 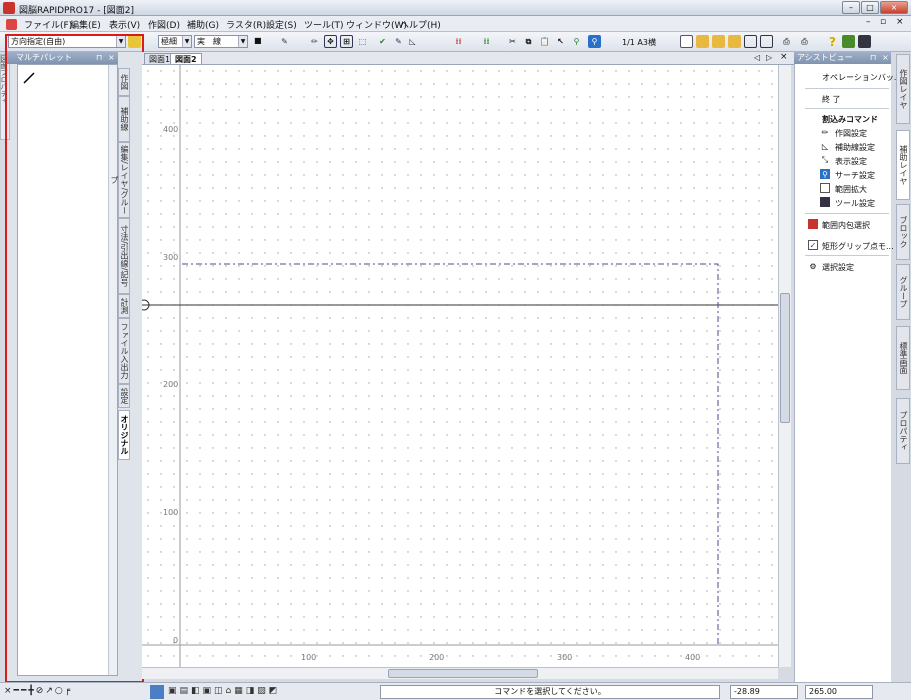 I want to click on book-icon, so click(x=848, y=41).